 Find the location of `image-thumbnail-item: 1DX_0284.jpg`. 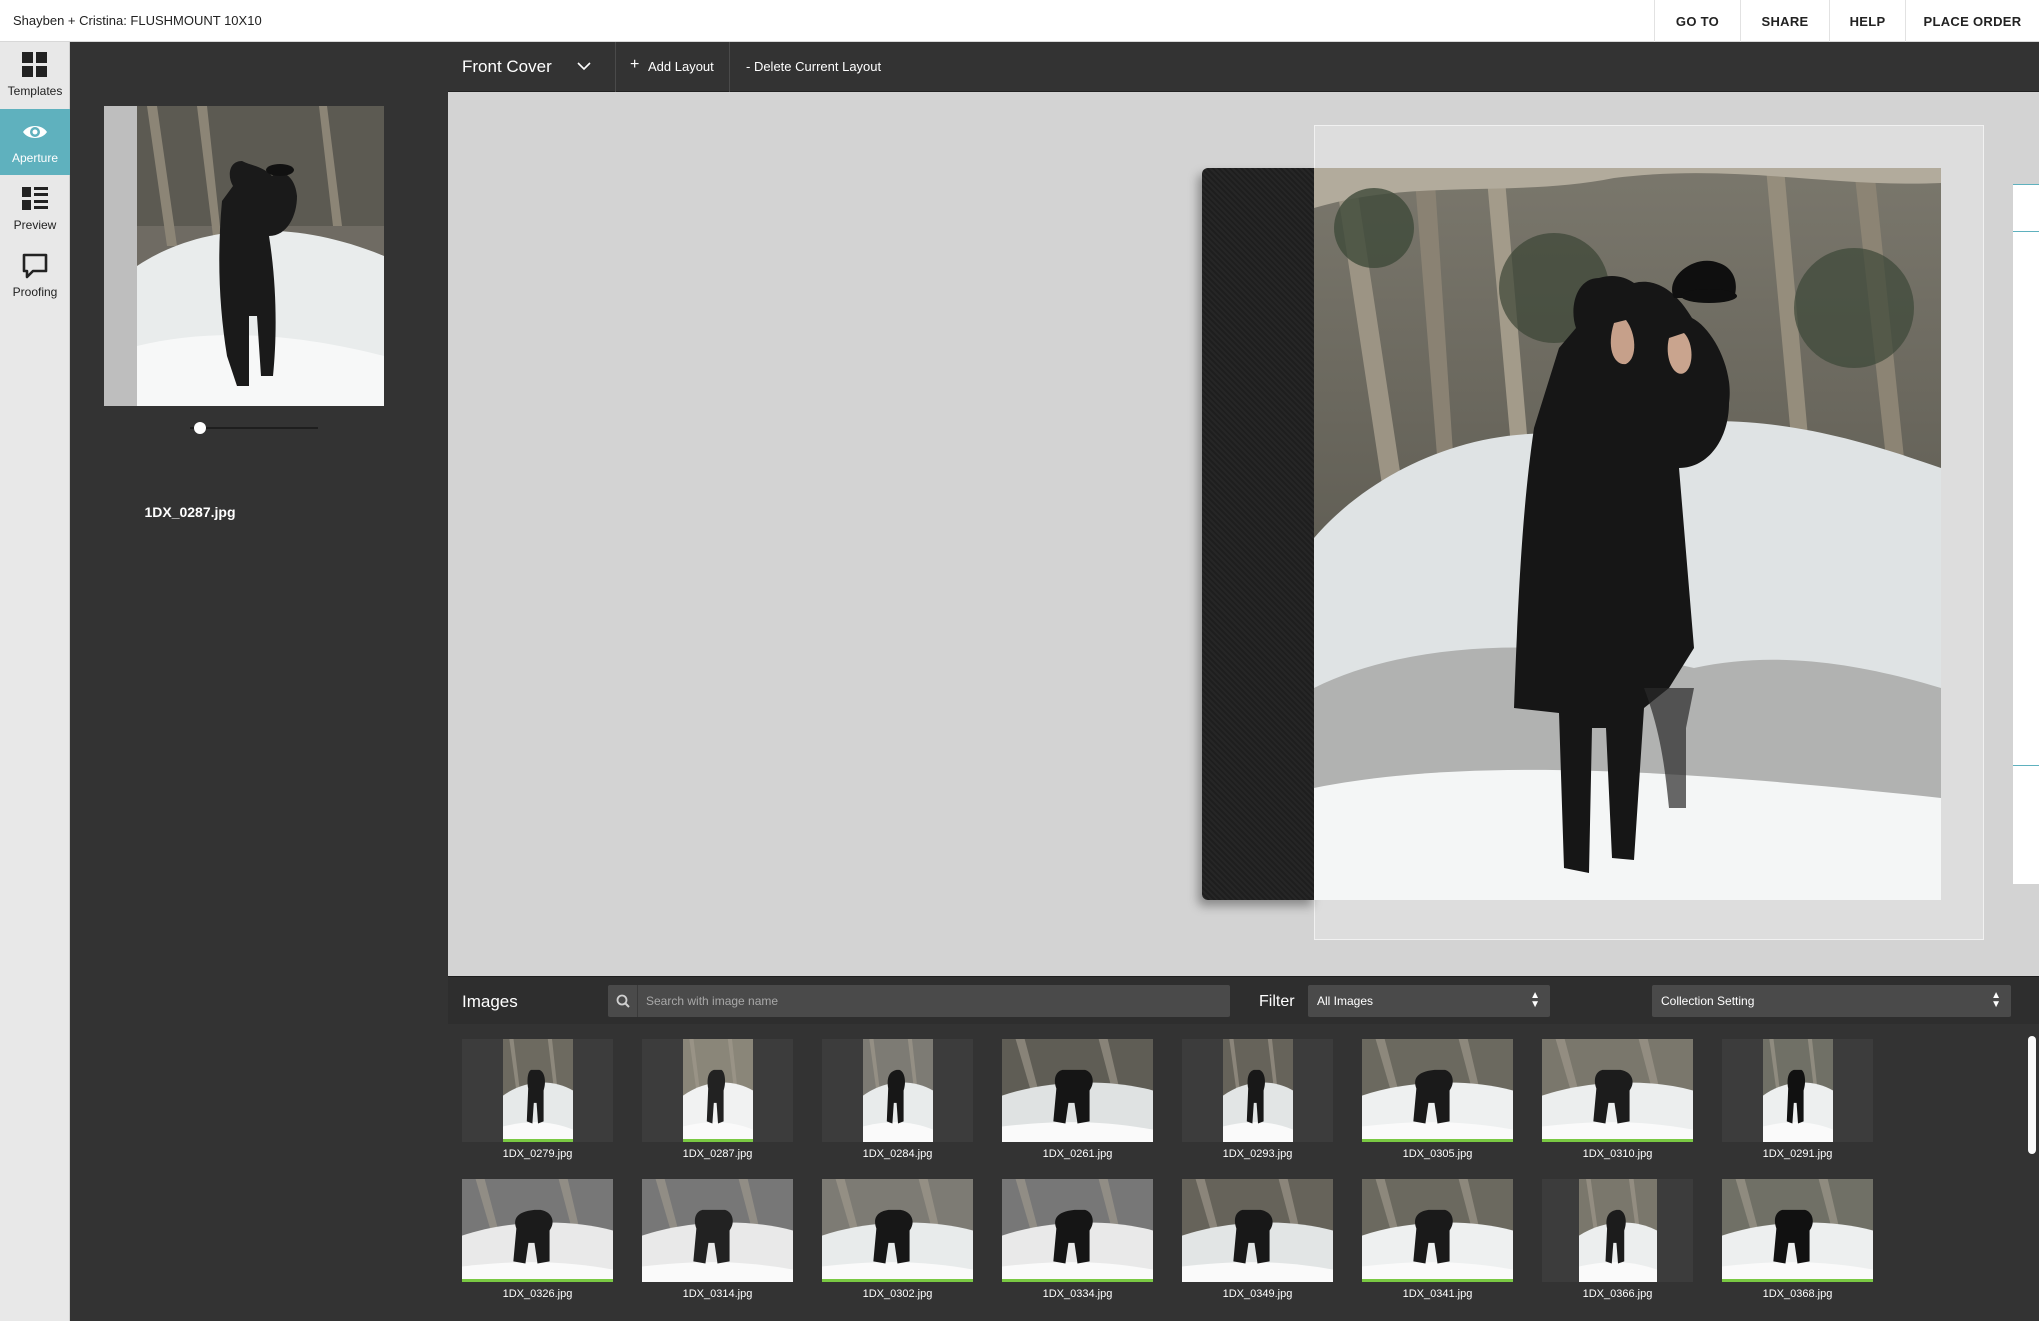

image-thumbnail-item: 1DX_0284.jpg is located at coordinates (897, 1092).